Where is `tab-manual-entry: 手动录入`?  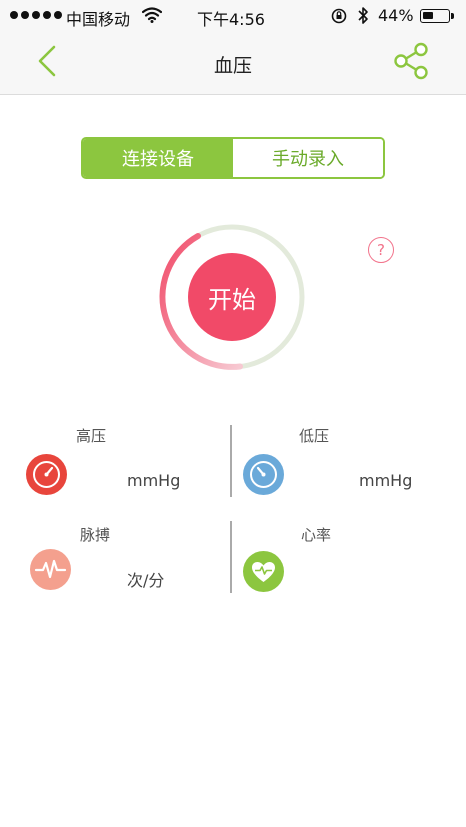
tab-manual-entry: 手动录入 is located at coordinates (308, 158).